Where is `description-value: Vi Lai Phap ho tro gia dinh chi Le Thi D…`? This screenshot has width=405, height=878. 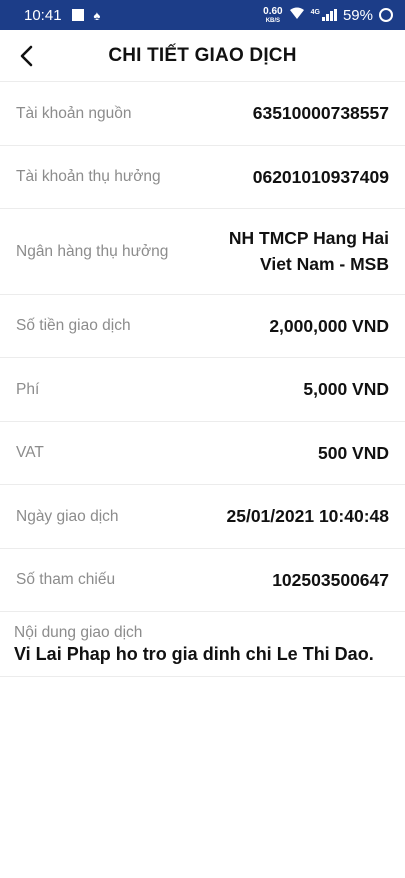 description-value: Vi Lai Phap ho tro gia dinh chi Le Thi D… is located at coordinates (194, 654).